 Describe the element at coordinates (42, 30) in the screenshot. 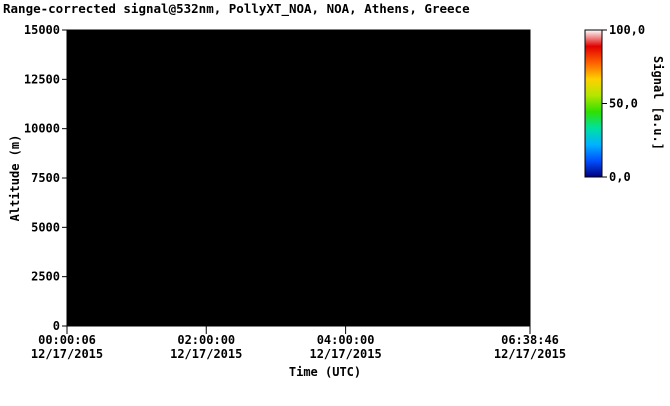

I see `y-tick-label: 15000` at that location.